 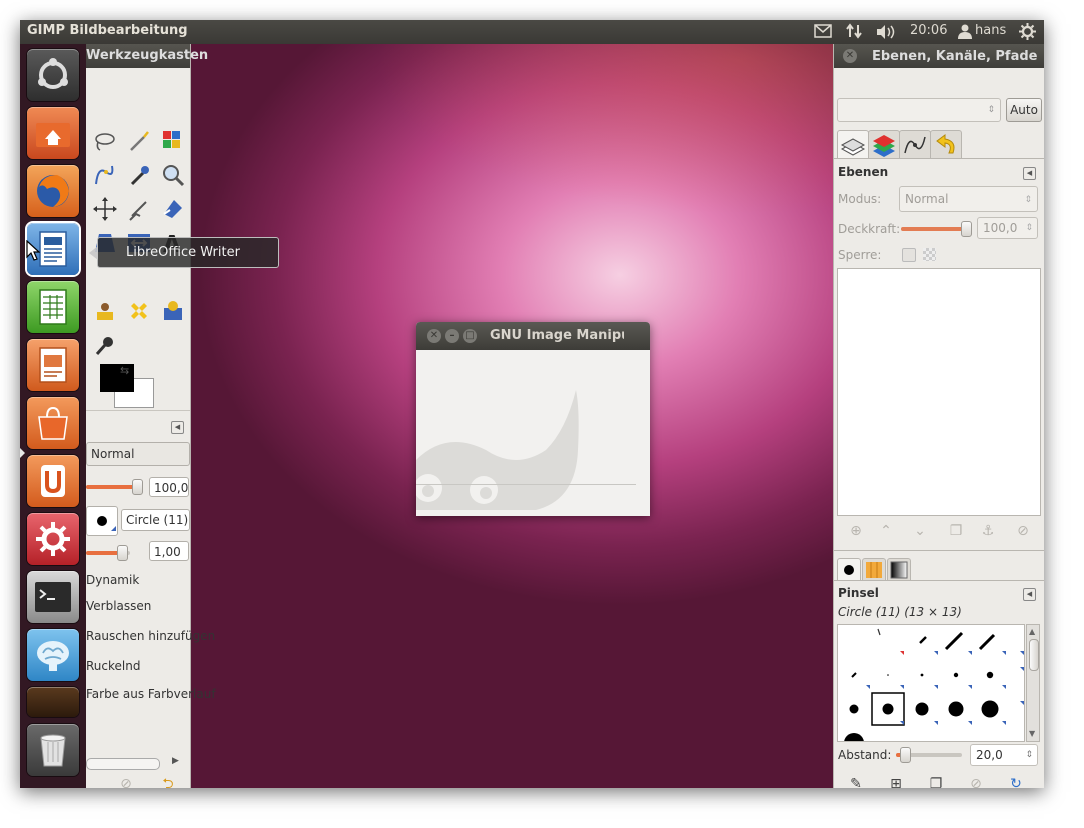 I want to click on refresh-brushes-icon: ↻, so click(x=1016, y=781).